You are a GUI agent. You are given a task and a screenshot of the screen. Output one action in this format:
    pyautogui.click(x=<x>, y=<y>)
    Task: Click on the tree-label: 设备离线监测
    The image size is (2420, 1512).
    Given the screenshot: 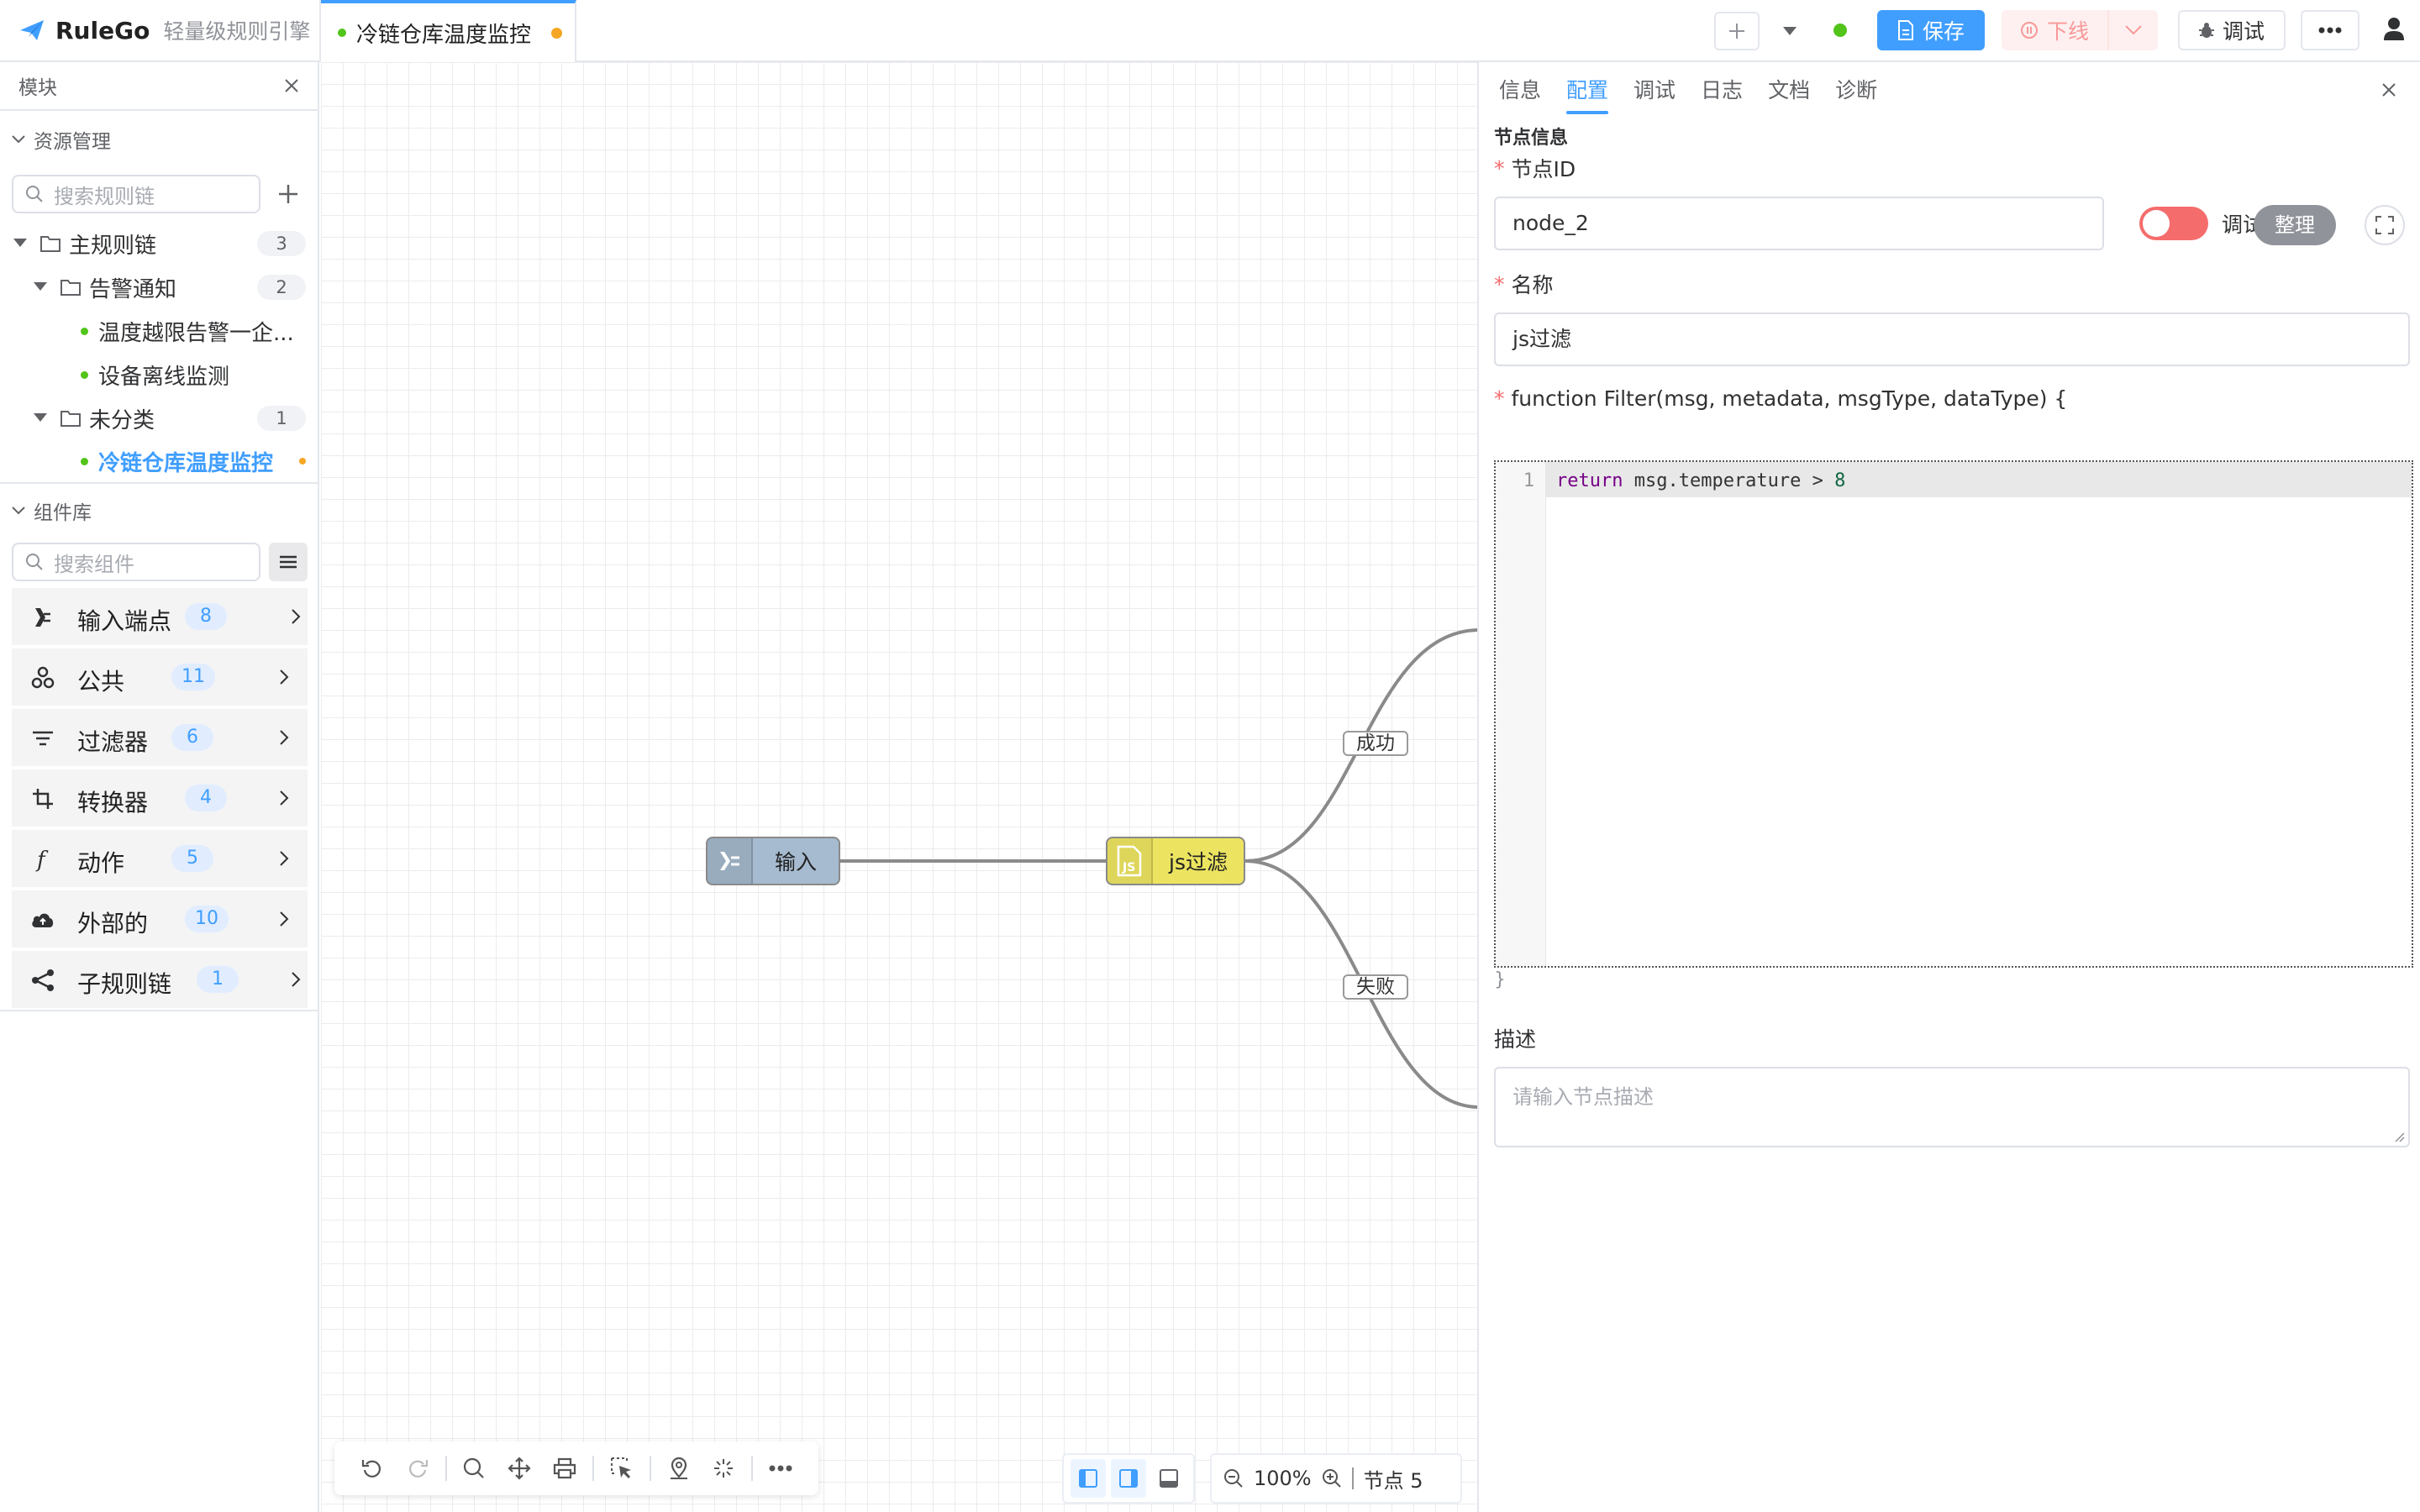 What is the action you would take?
    pyautogui.click(x=164, y=377)
    